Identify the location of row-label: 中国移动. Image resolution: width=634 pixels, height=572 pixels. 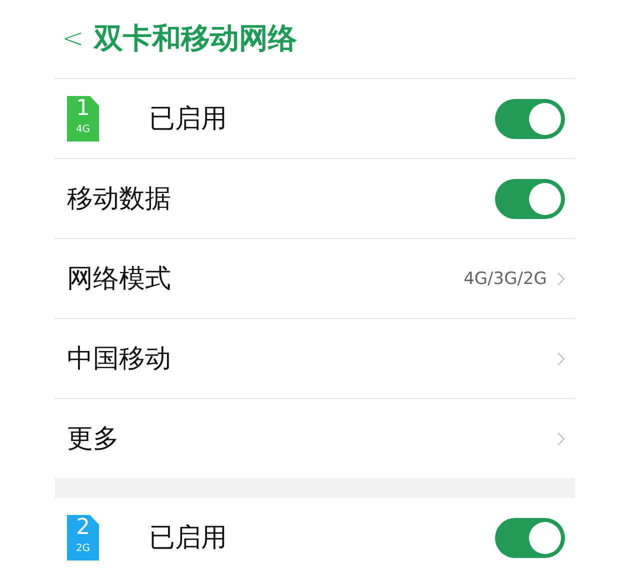
(119, 358).